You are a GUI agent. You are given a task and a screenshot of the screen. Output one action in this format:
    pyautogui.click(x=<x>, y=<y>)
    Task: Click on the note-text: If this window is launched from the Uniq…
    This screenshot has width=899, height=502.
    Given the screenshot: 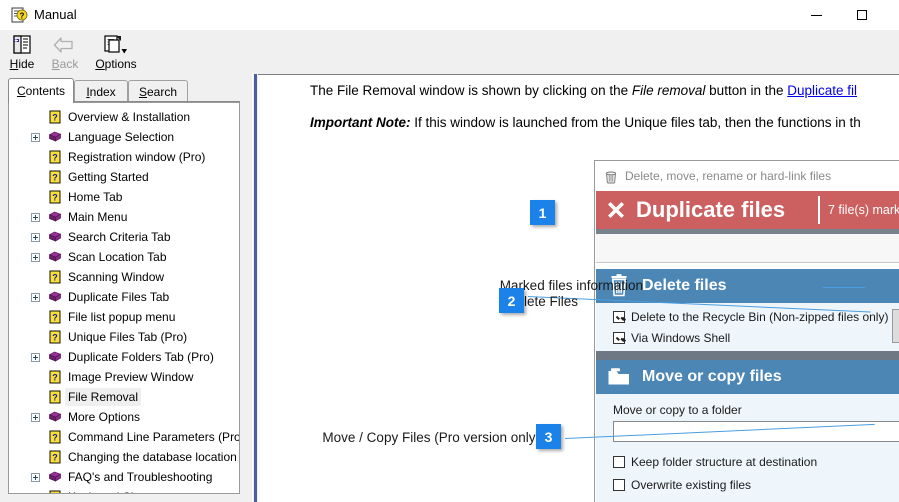 What is the action you would take?
    pyautogui.click(x=635, y=122)
    